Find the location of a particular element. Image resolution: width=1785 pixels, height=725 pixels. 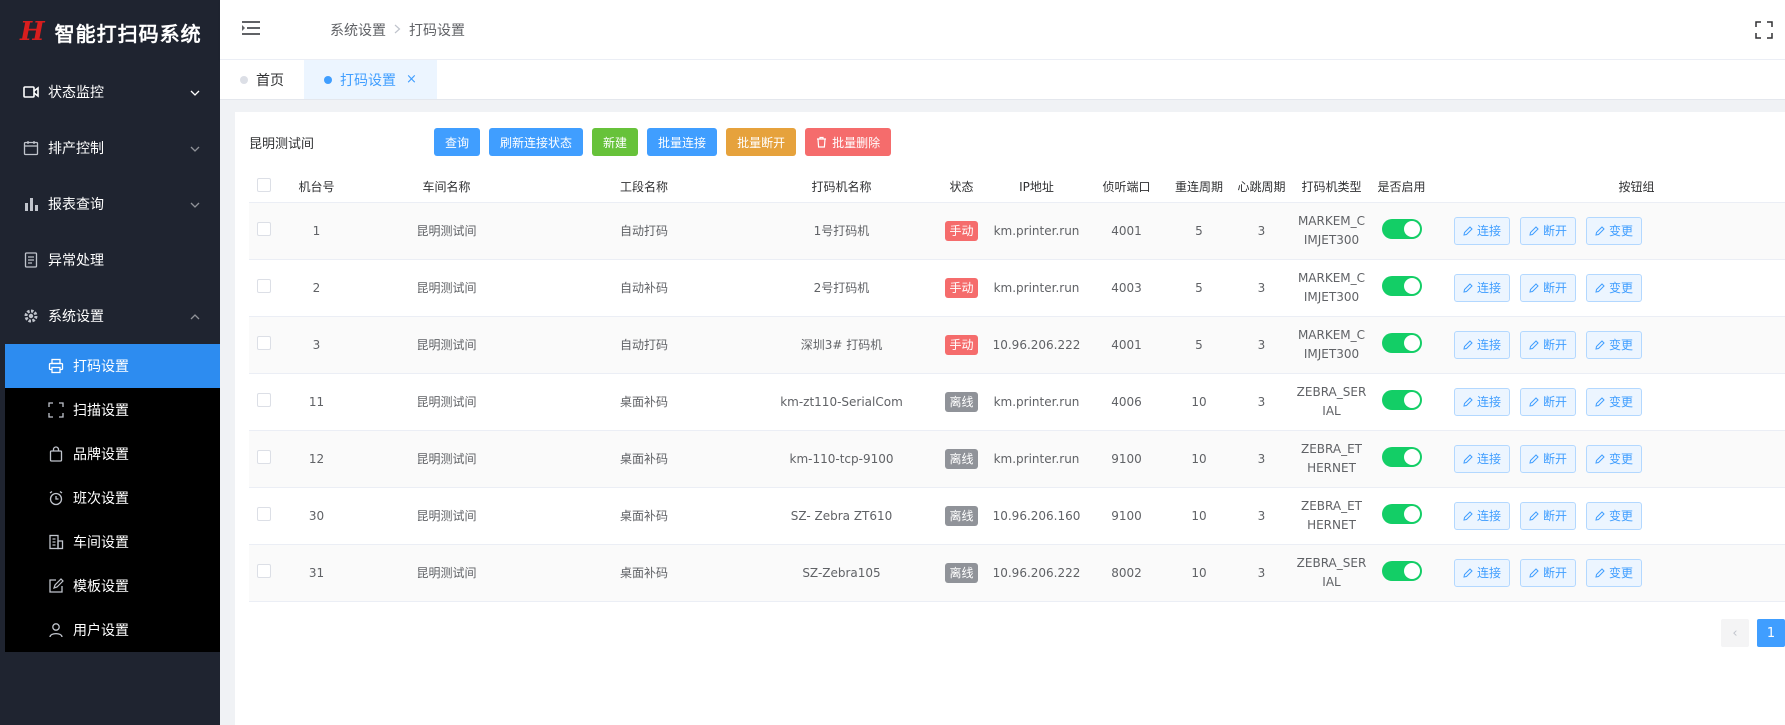

section-cell: 自动打码 is located at coordinates (644, 231).